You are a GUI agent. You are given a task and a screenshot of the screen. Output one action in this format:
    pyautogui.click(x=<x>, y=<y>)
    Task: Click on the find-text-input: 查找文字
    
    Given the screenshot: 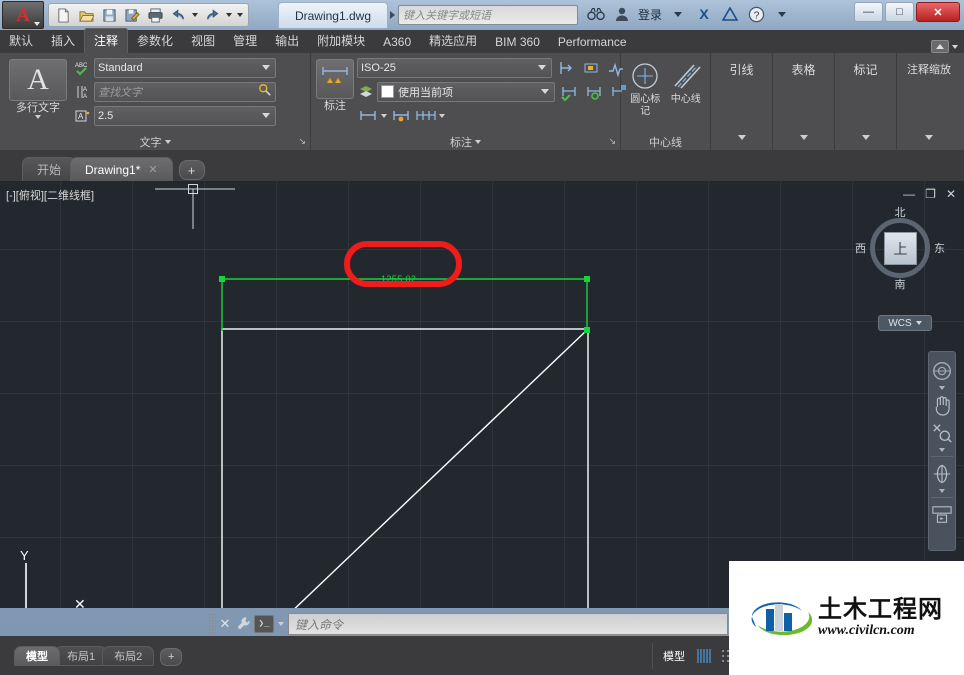 What is the action you would take?
    pyautogui.click(x=185, y=91)
    